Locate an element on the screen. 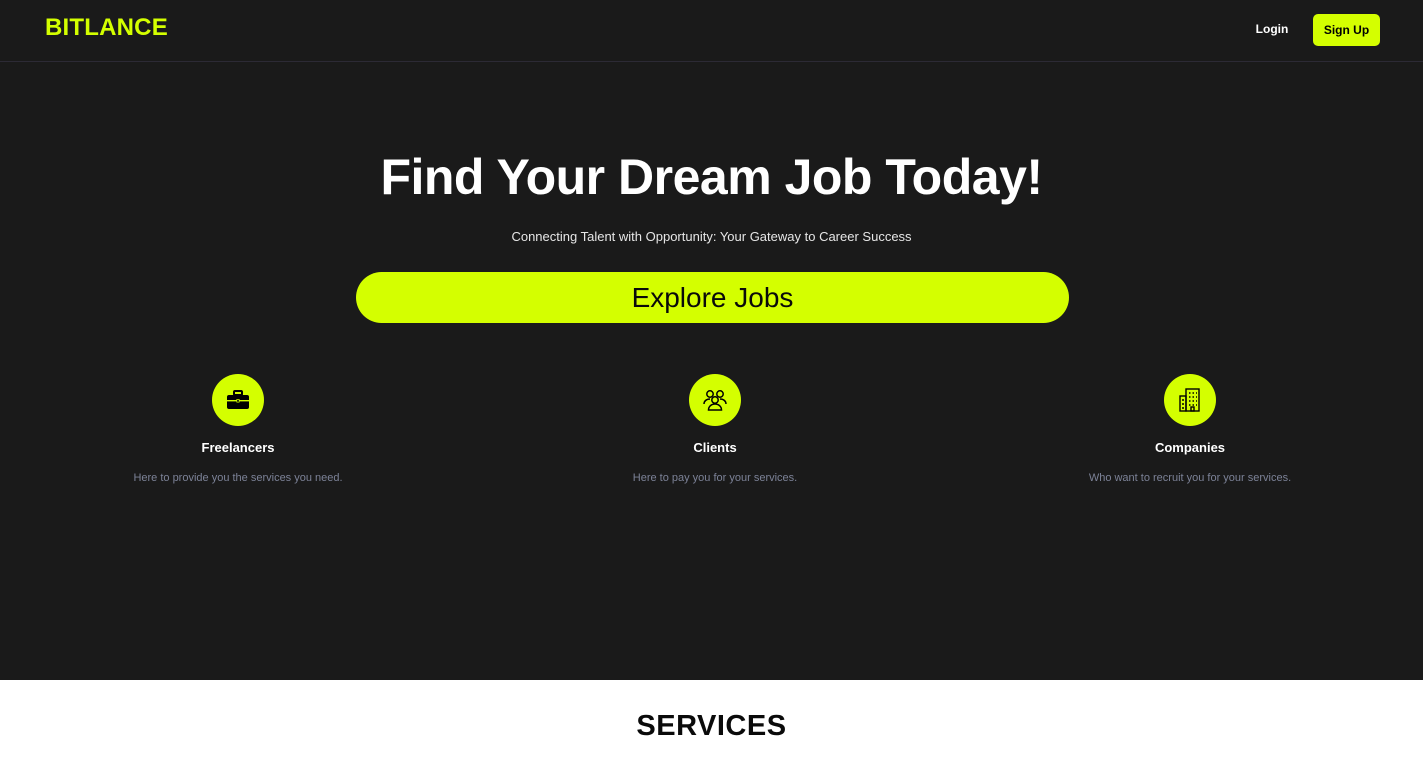 The image size is (1423, 777). people-icon is located at coordinates (715, 400).